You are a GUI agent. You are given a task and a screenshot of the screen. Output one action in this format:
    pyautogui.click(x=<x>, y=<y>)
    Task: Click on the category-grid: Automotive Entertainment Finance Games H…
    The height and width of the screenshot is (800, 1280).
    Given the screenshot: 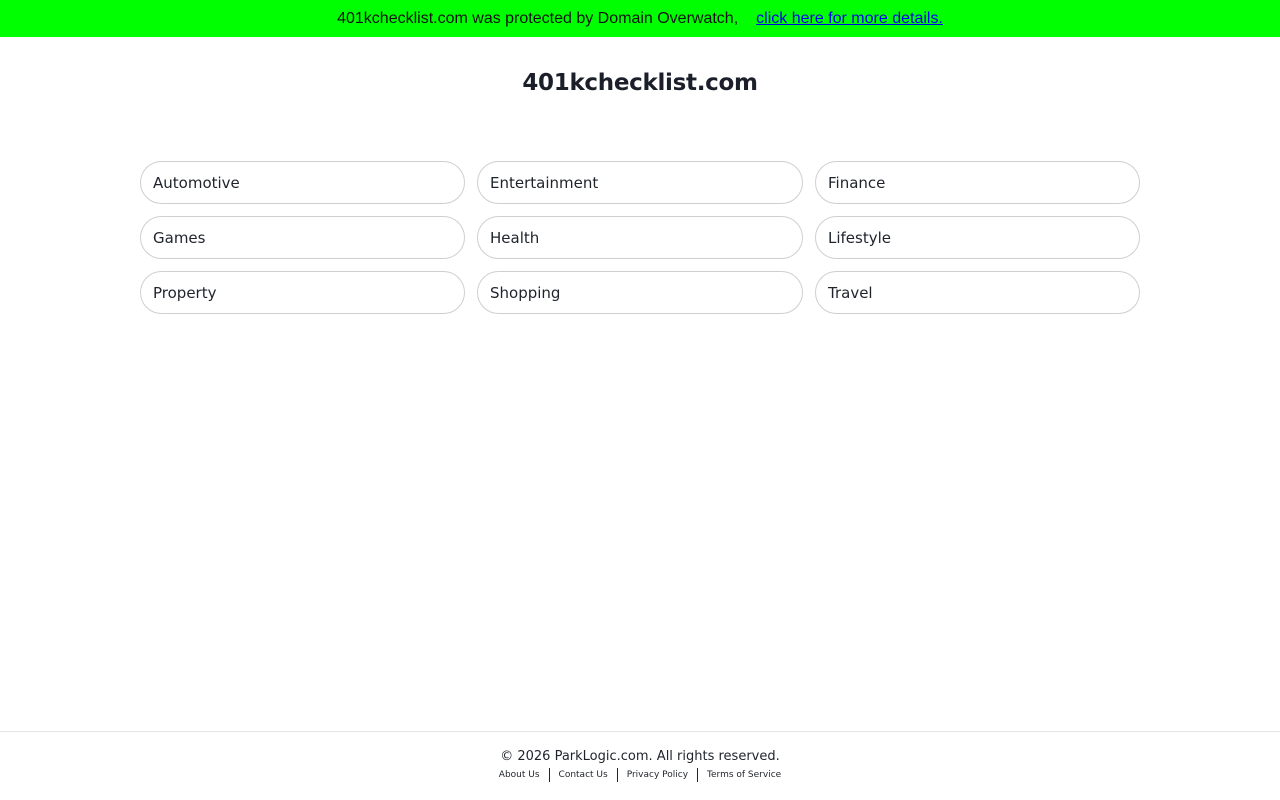 What is the action you would take?
    pyautogui.click(x=640, y=237)
    